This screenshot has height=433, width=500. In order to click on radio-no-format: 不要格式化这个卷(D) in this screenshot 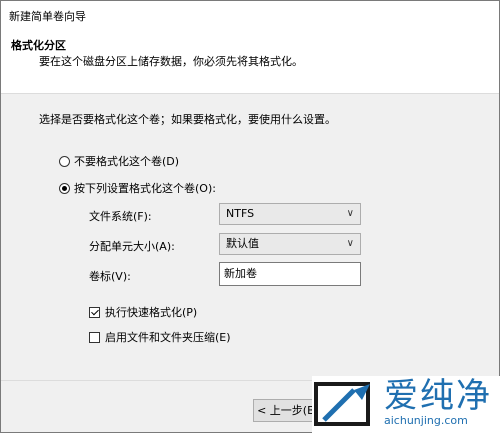, I will do `click(119, 161)`.